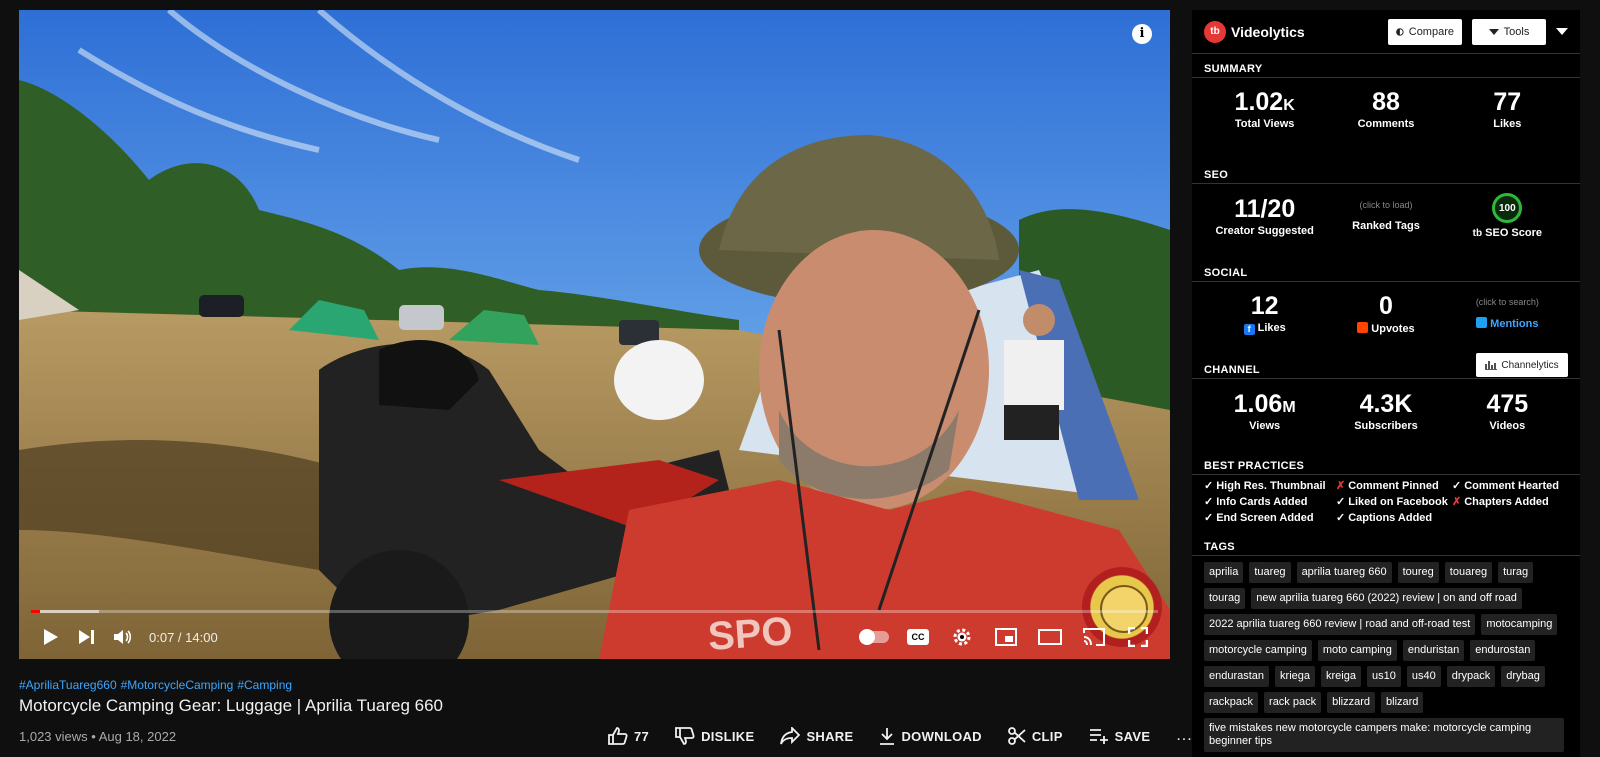 The width and height of the screenshot is (1600, 757). I want to click on fullscreen-icon, so click(1138, 637).